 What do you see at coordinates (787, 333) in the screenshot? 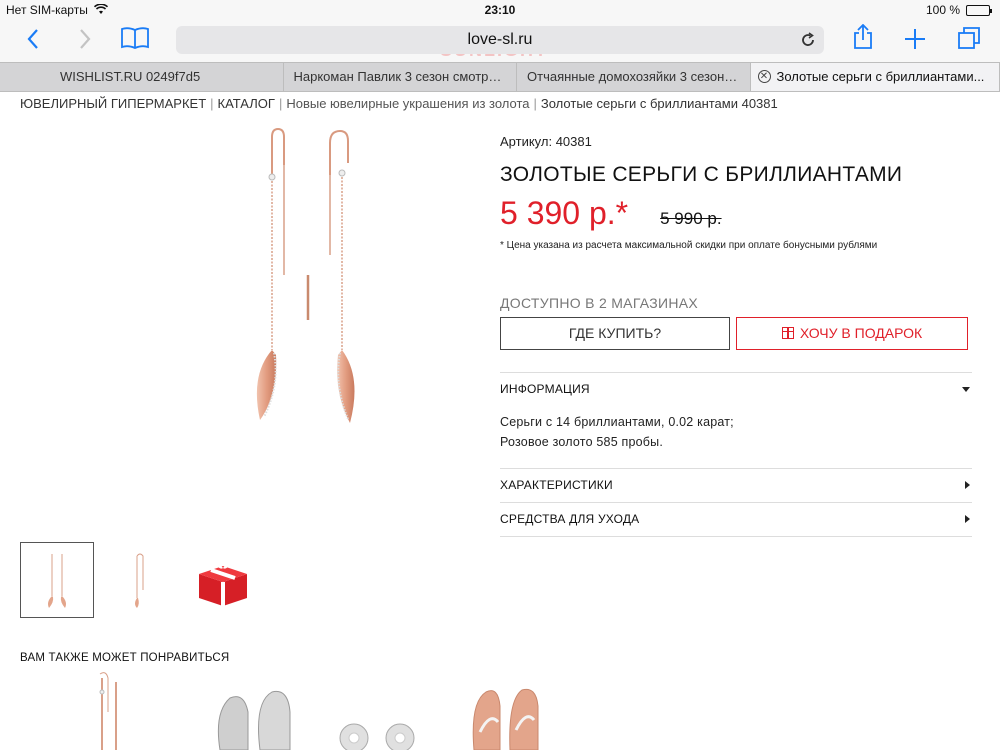
I see `gift-icon` at bounding box center [787, 333].